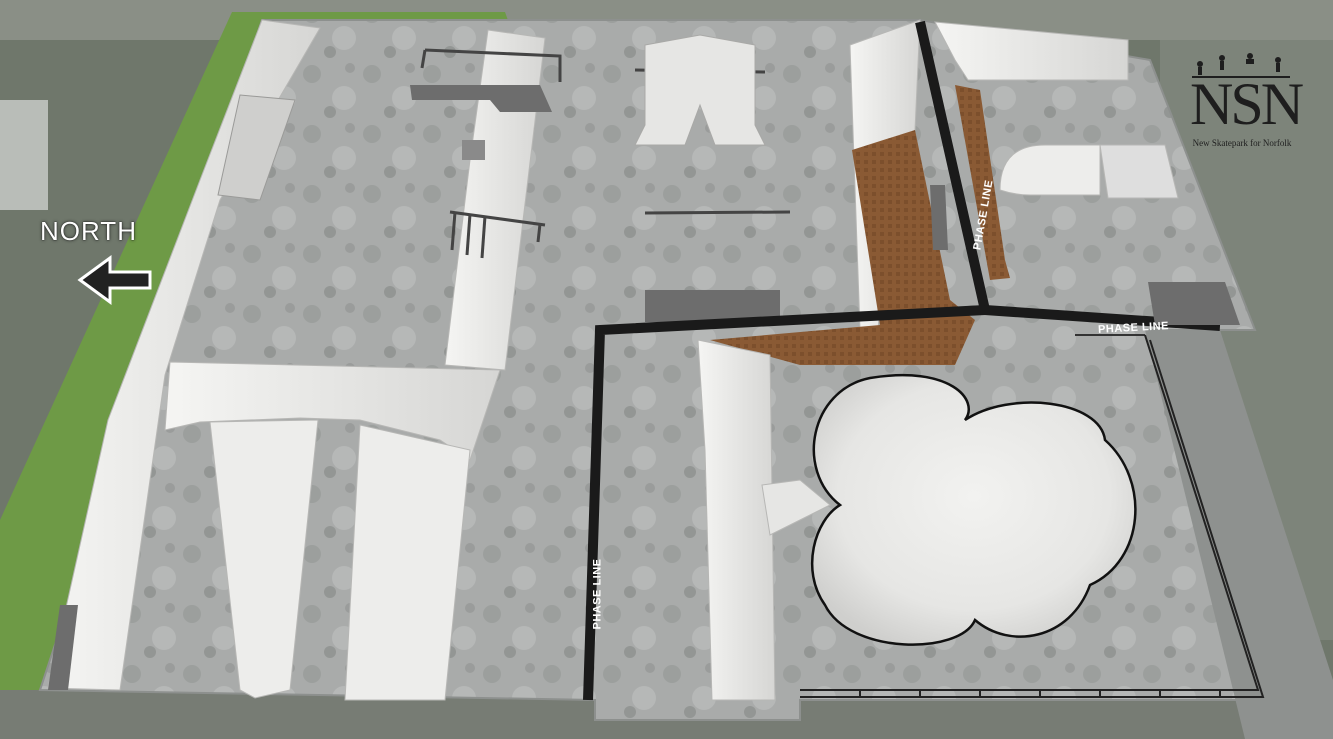 Image resolution: width=1333 pixels, height=739 pixels. What do you see at coordinates (88, 231) in the screenshot?
I see `north-label: NORTH` at bounding box center [88, 231].